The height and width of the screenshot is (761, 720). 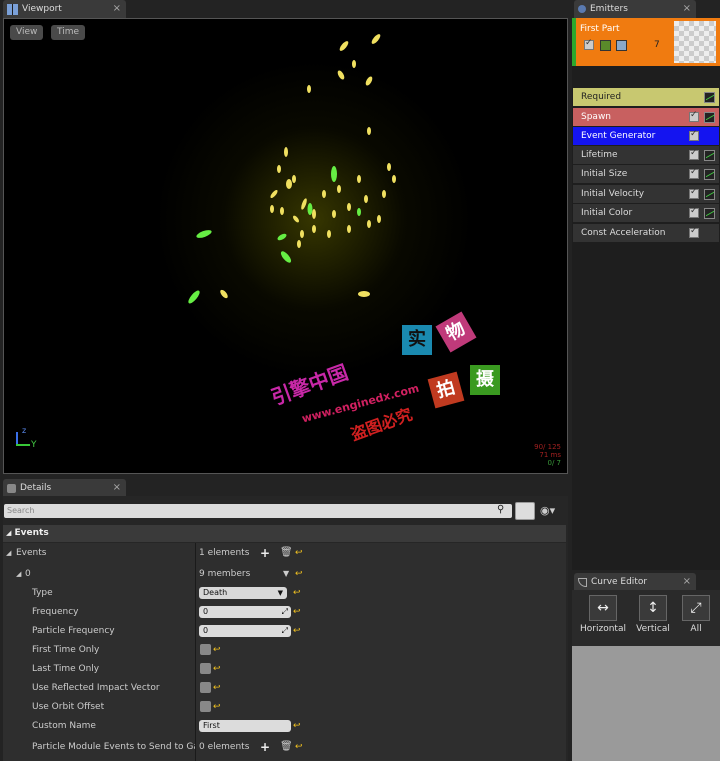 What do you see at coordinates (635, 9) in the screenshot?
I see `tab-emitters: Emitters ×` at bounding box center [635, 9].